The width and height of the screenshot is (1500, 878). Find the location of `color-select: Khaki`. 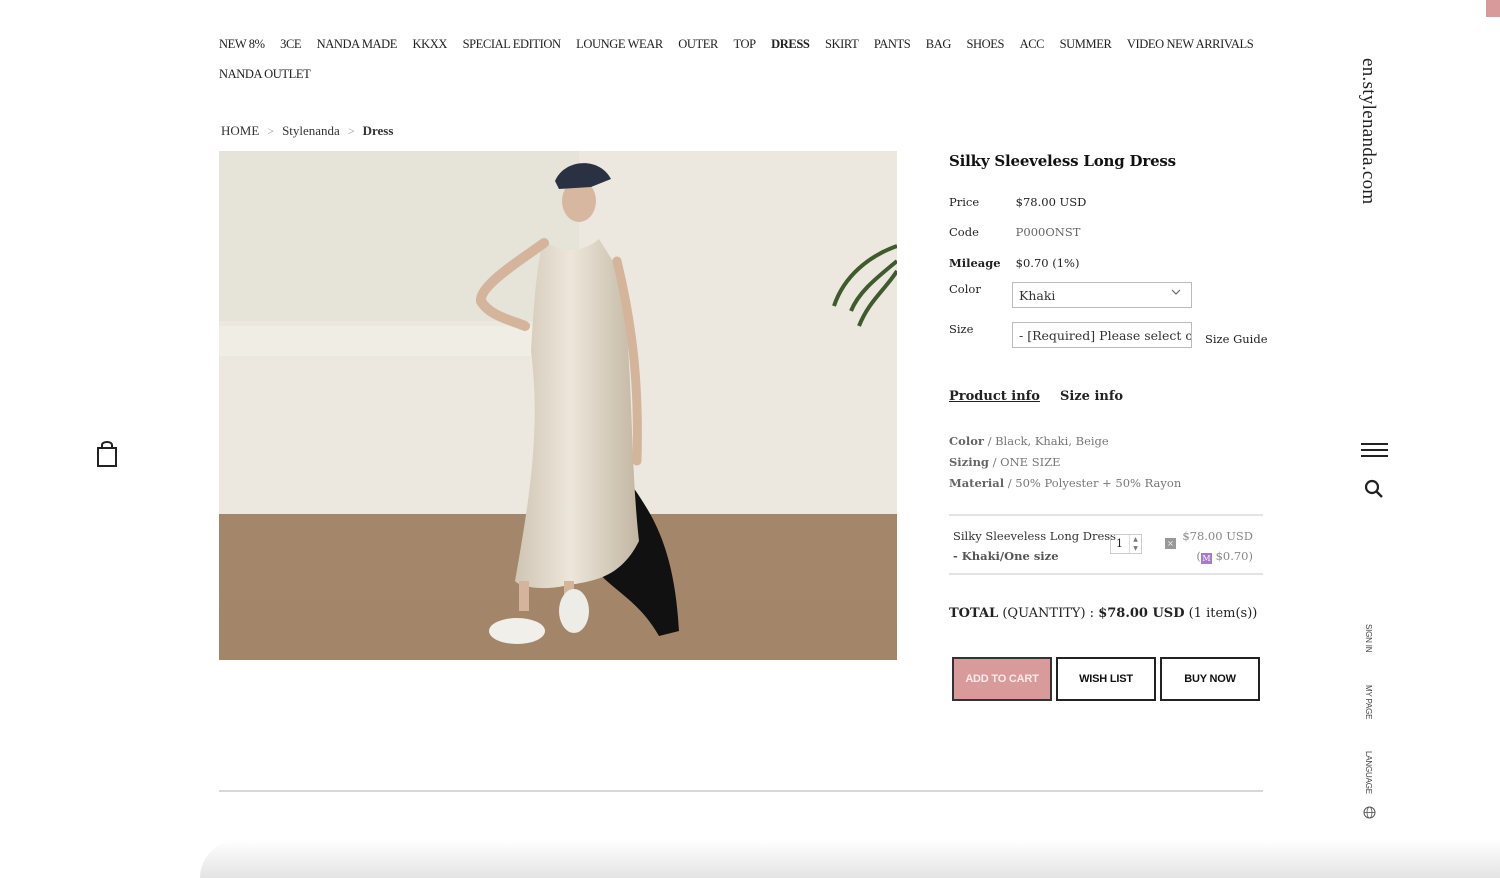

color-select: Khaki is located at coordinates (1102, 295).